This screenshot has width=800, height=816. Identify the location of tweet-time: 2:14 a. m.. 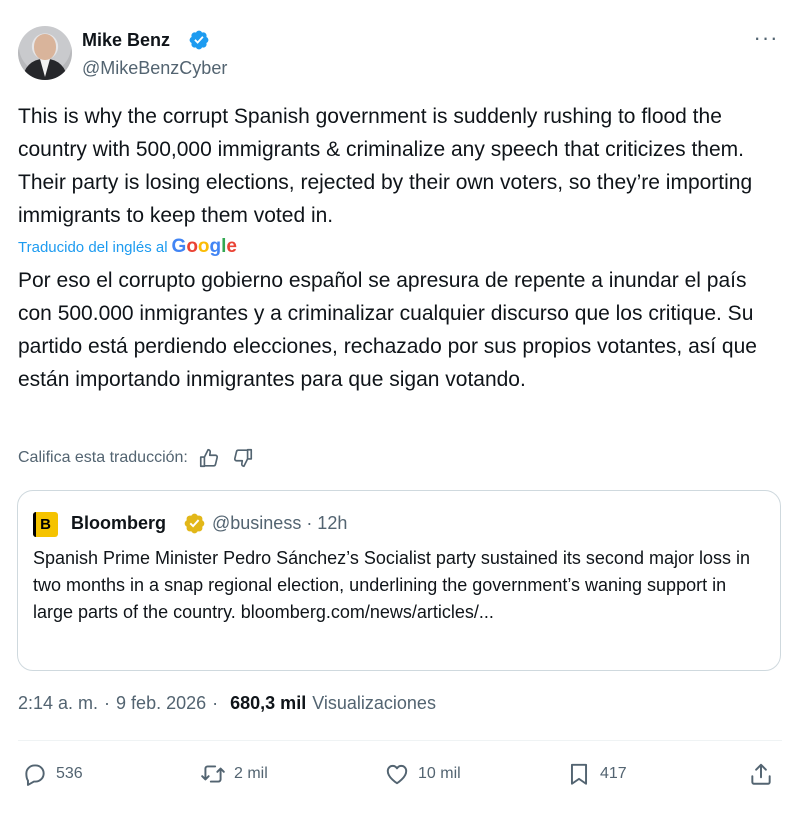
(58, 703).